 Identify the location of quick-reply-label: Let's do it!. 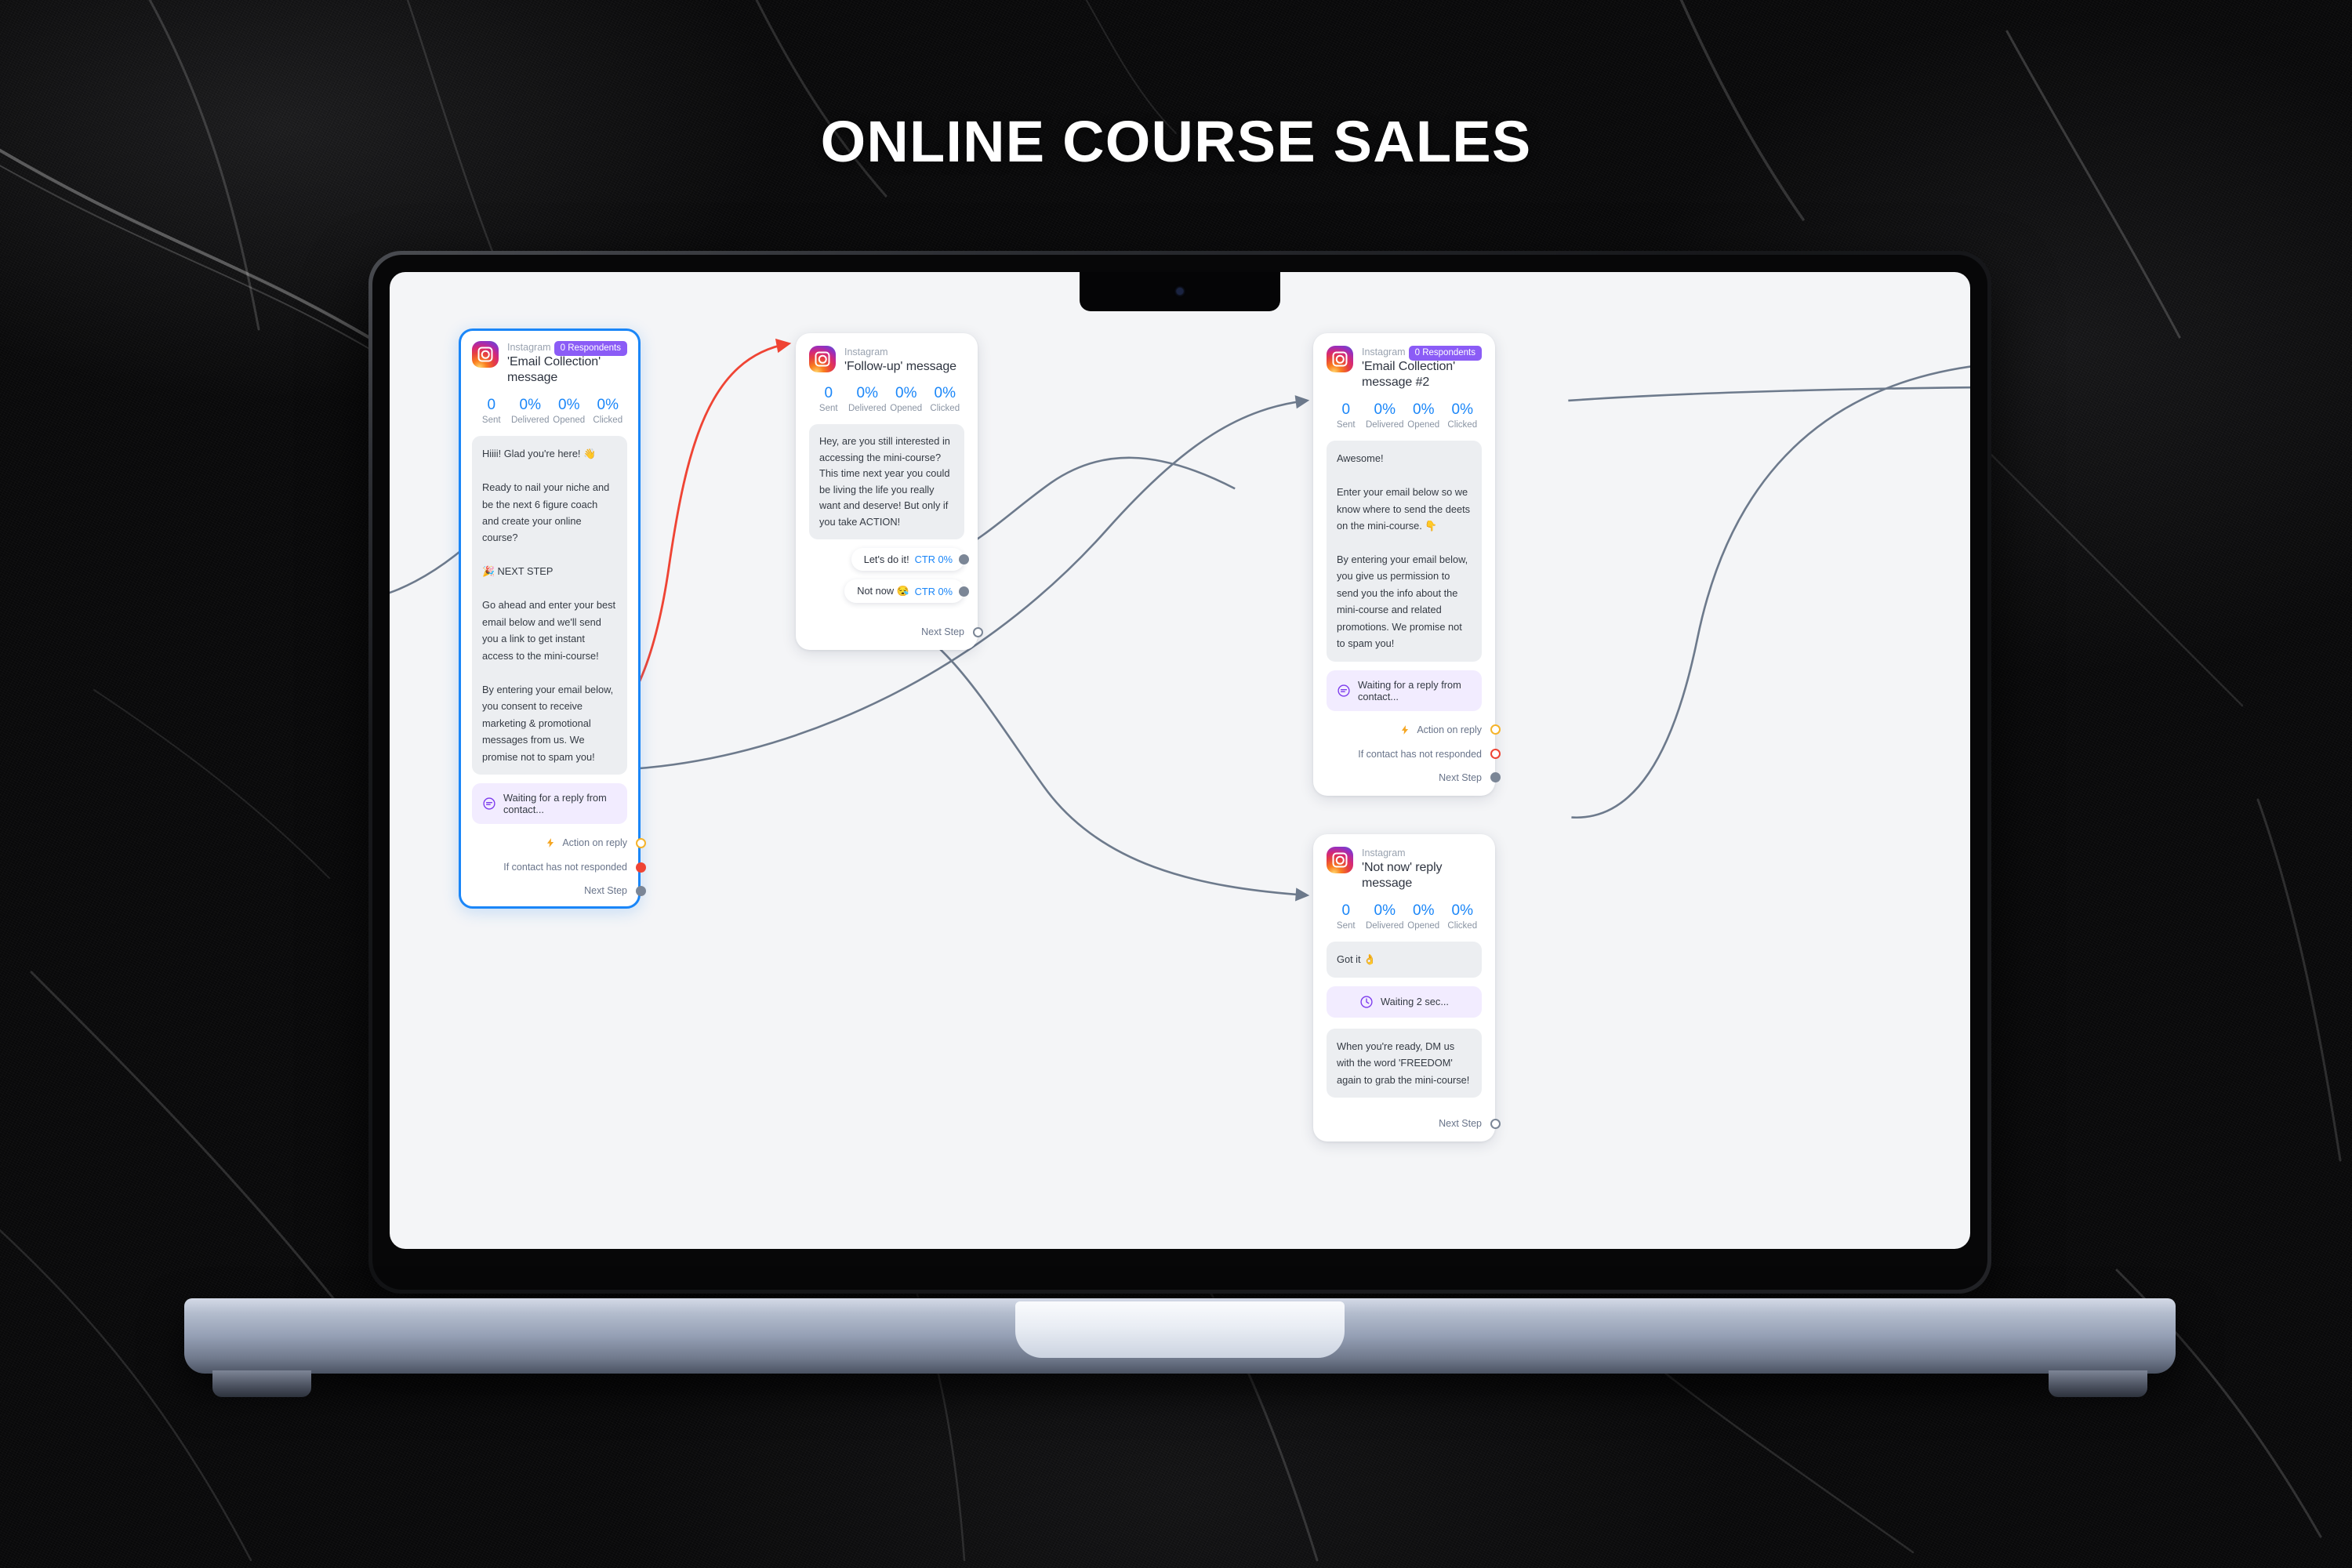
(886, 560).